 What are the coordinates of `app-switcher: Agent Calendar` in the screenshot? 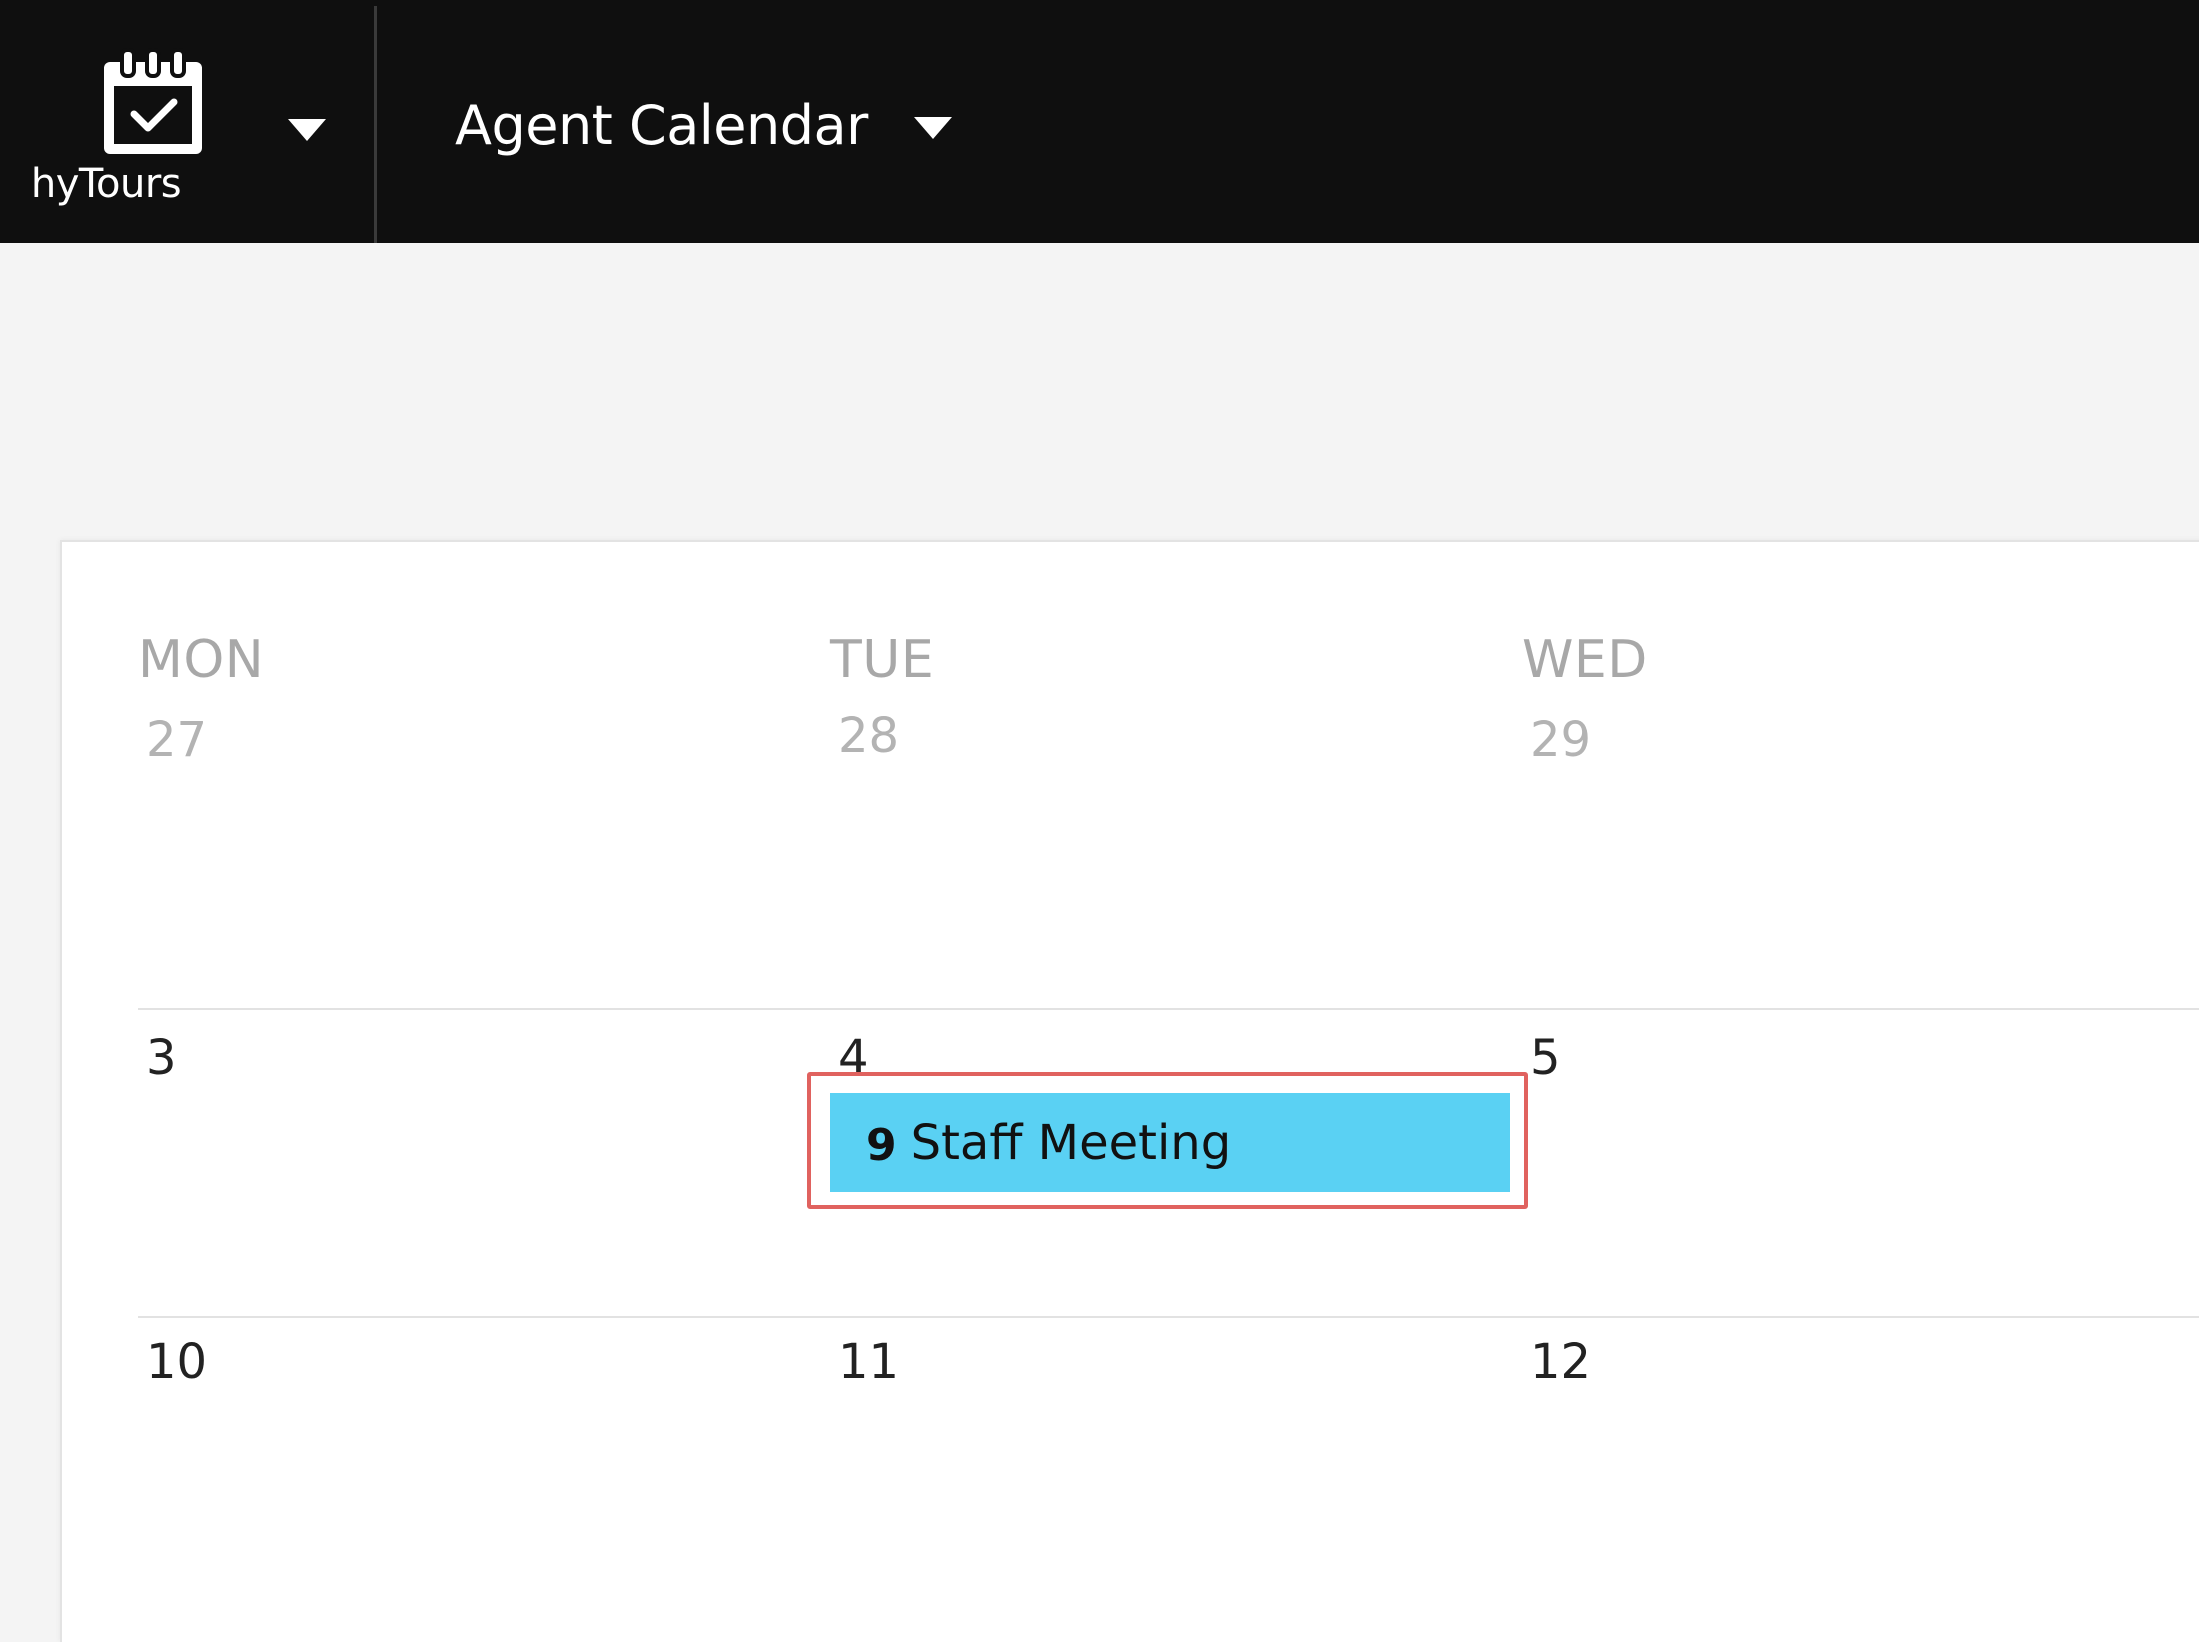 It's located at (703, 125).